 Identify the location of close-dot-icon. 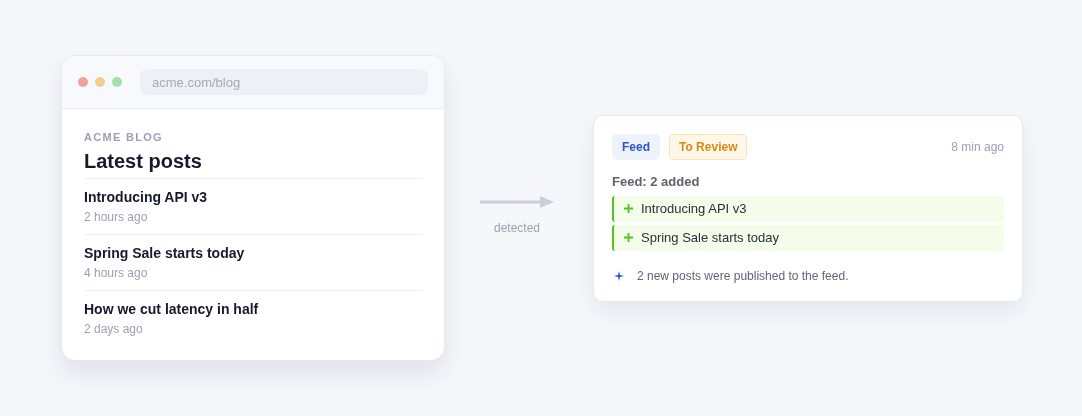
(83, 82).